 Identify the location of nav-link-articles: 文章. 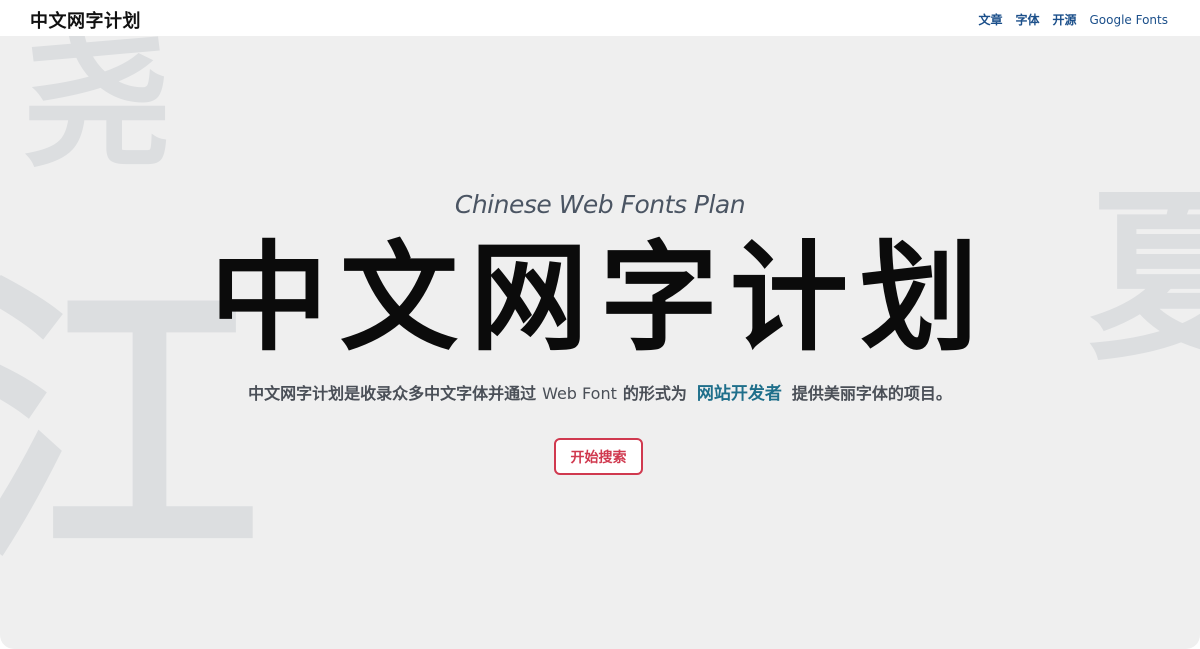
(990, 19).